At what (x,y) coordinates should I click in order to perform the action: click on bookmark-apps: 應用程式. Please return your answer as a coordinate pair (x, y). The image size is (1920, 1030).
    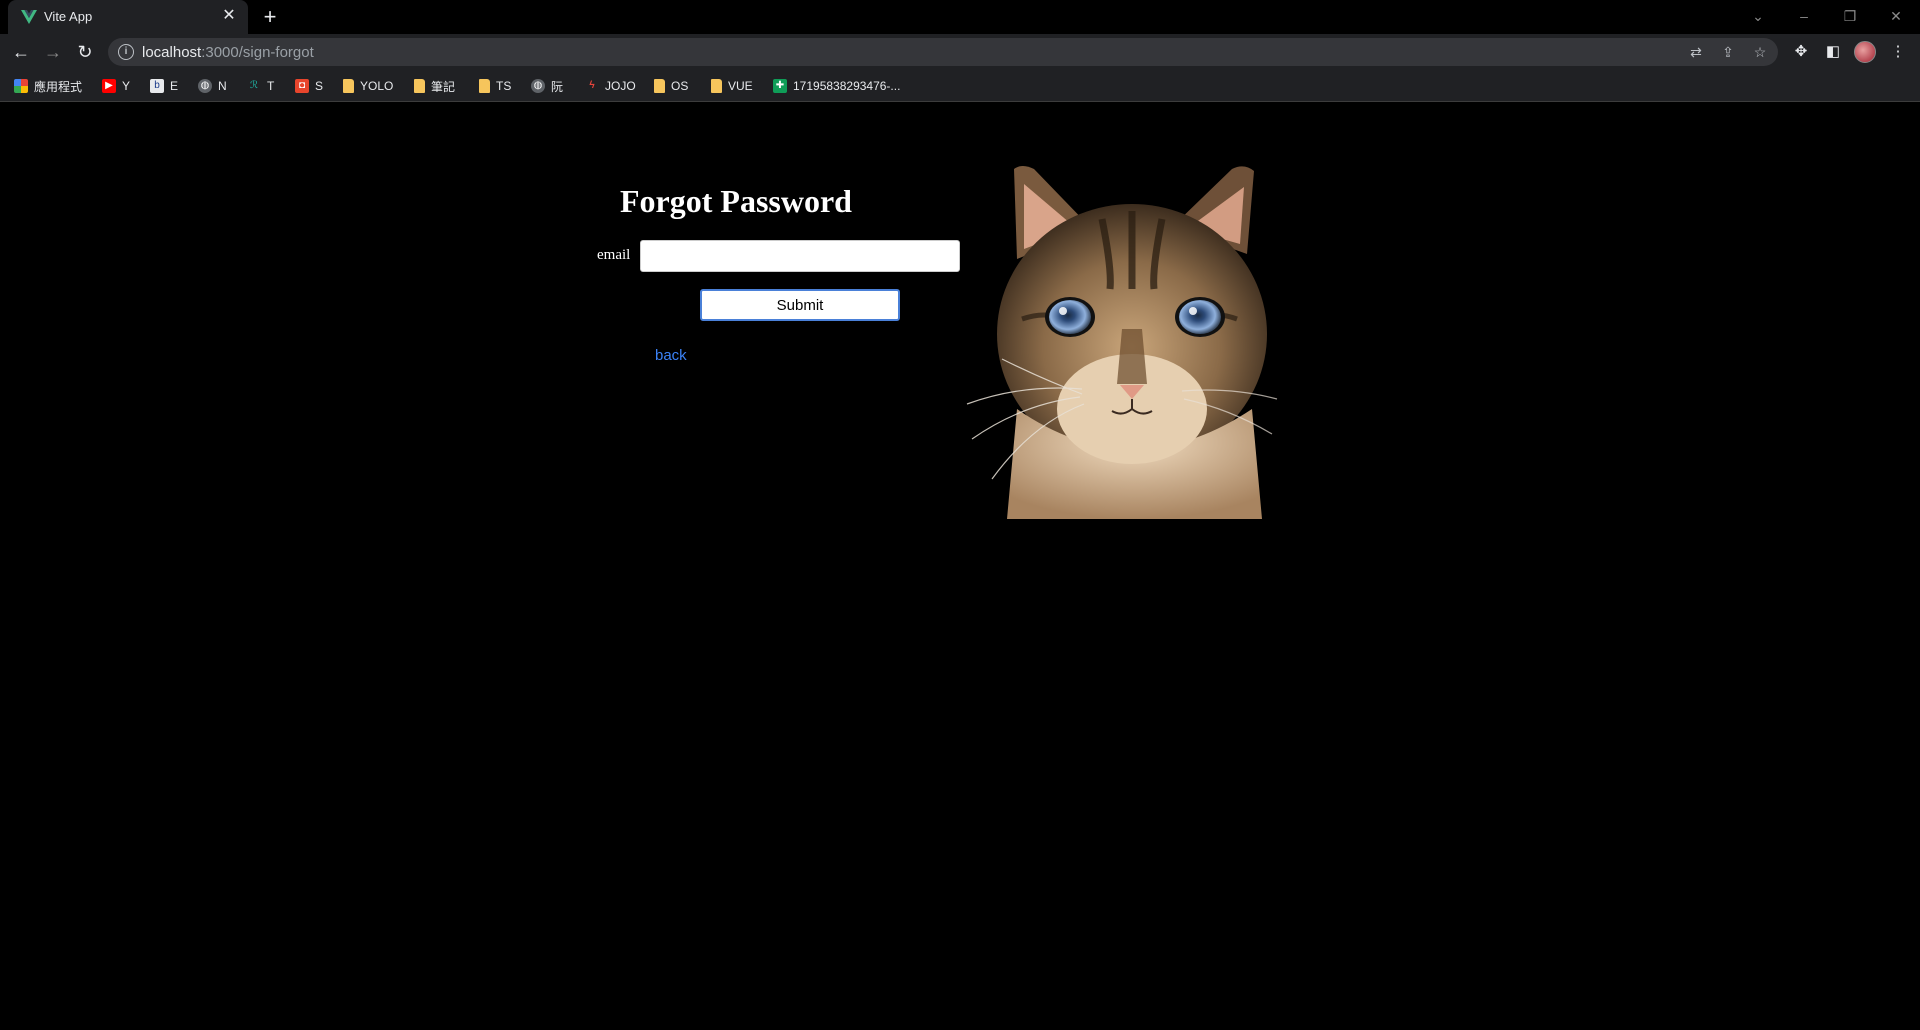
    Looking at the image, I should click on (48, 86).